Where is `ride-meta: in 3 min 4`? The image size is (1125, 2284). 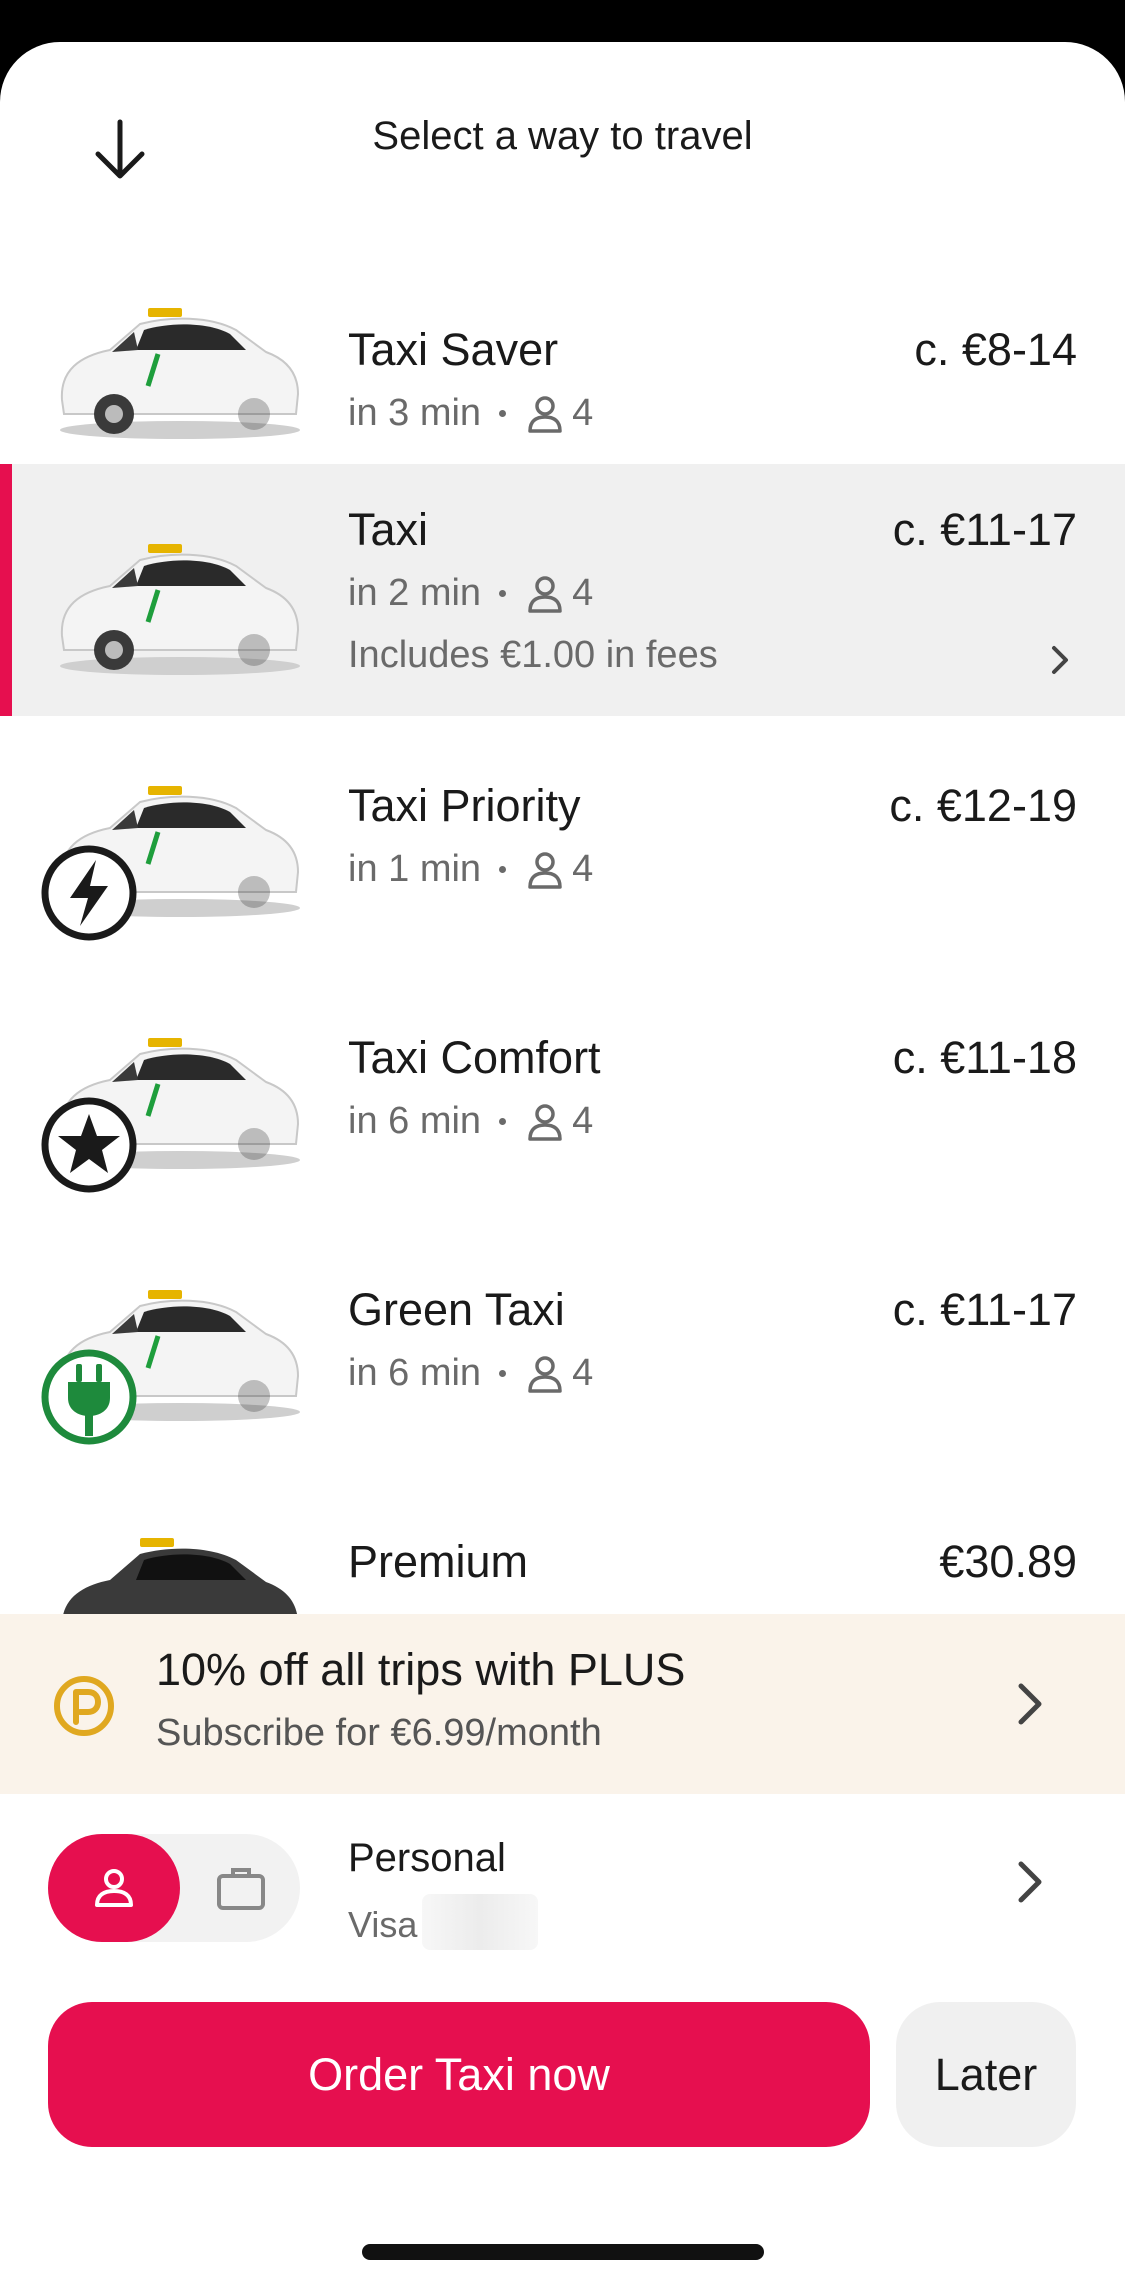
ride-meta: in 3 min 4 is located at coordinates (470, 413).